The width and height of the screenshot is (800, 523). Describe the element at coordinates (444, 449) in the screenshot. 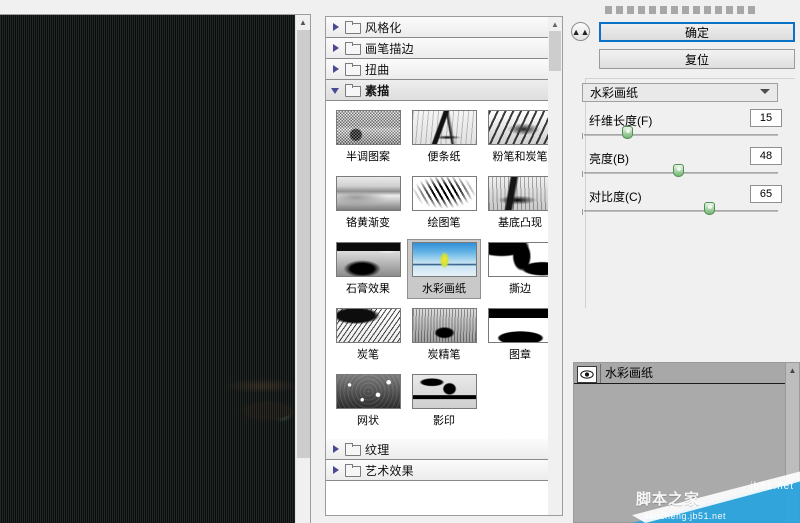

I see `filter-group-texture: 纹理` at that location.